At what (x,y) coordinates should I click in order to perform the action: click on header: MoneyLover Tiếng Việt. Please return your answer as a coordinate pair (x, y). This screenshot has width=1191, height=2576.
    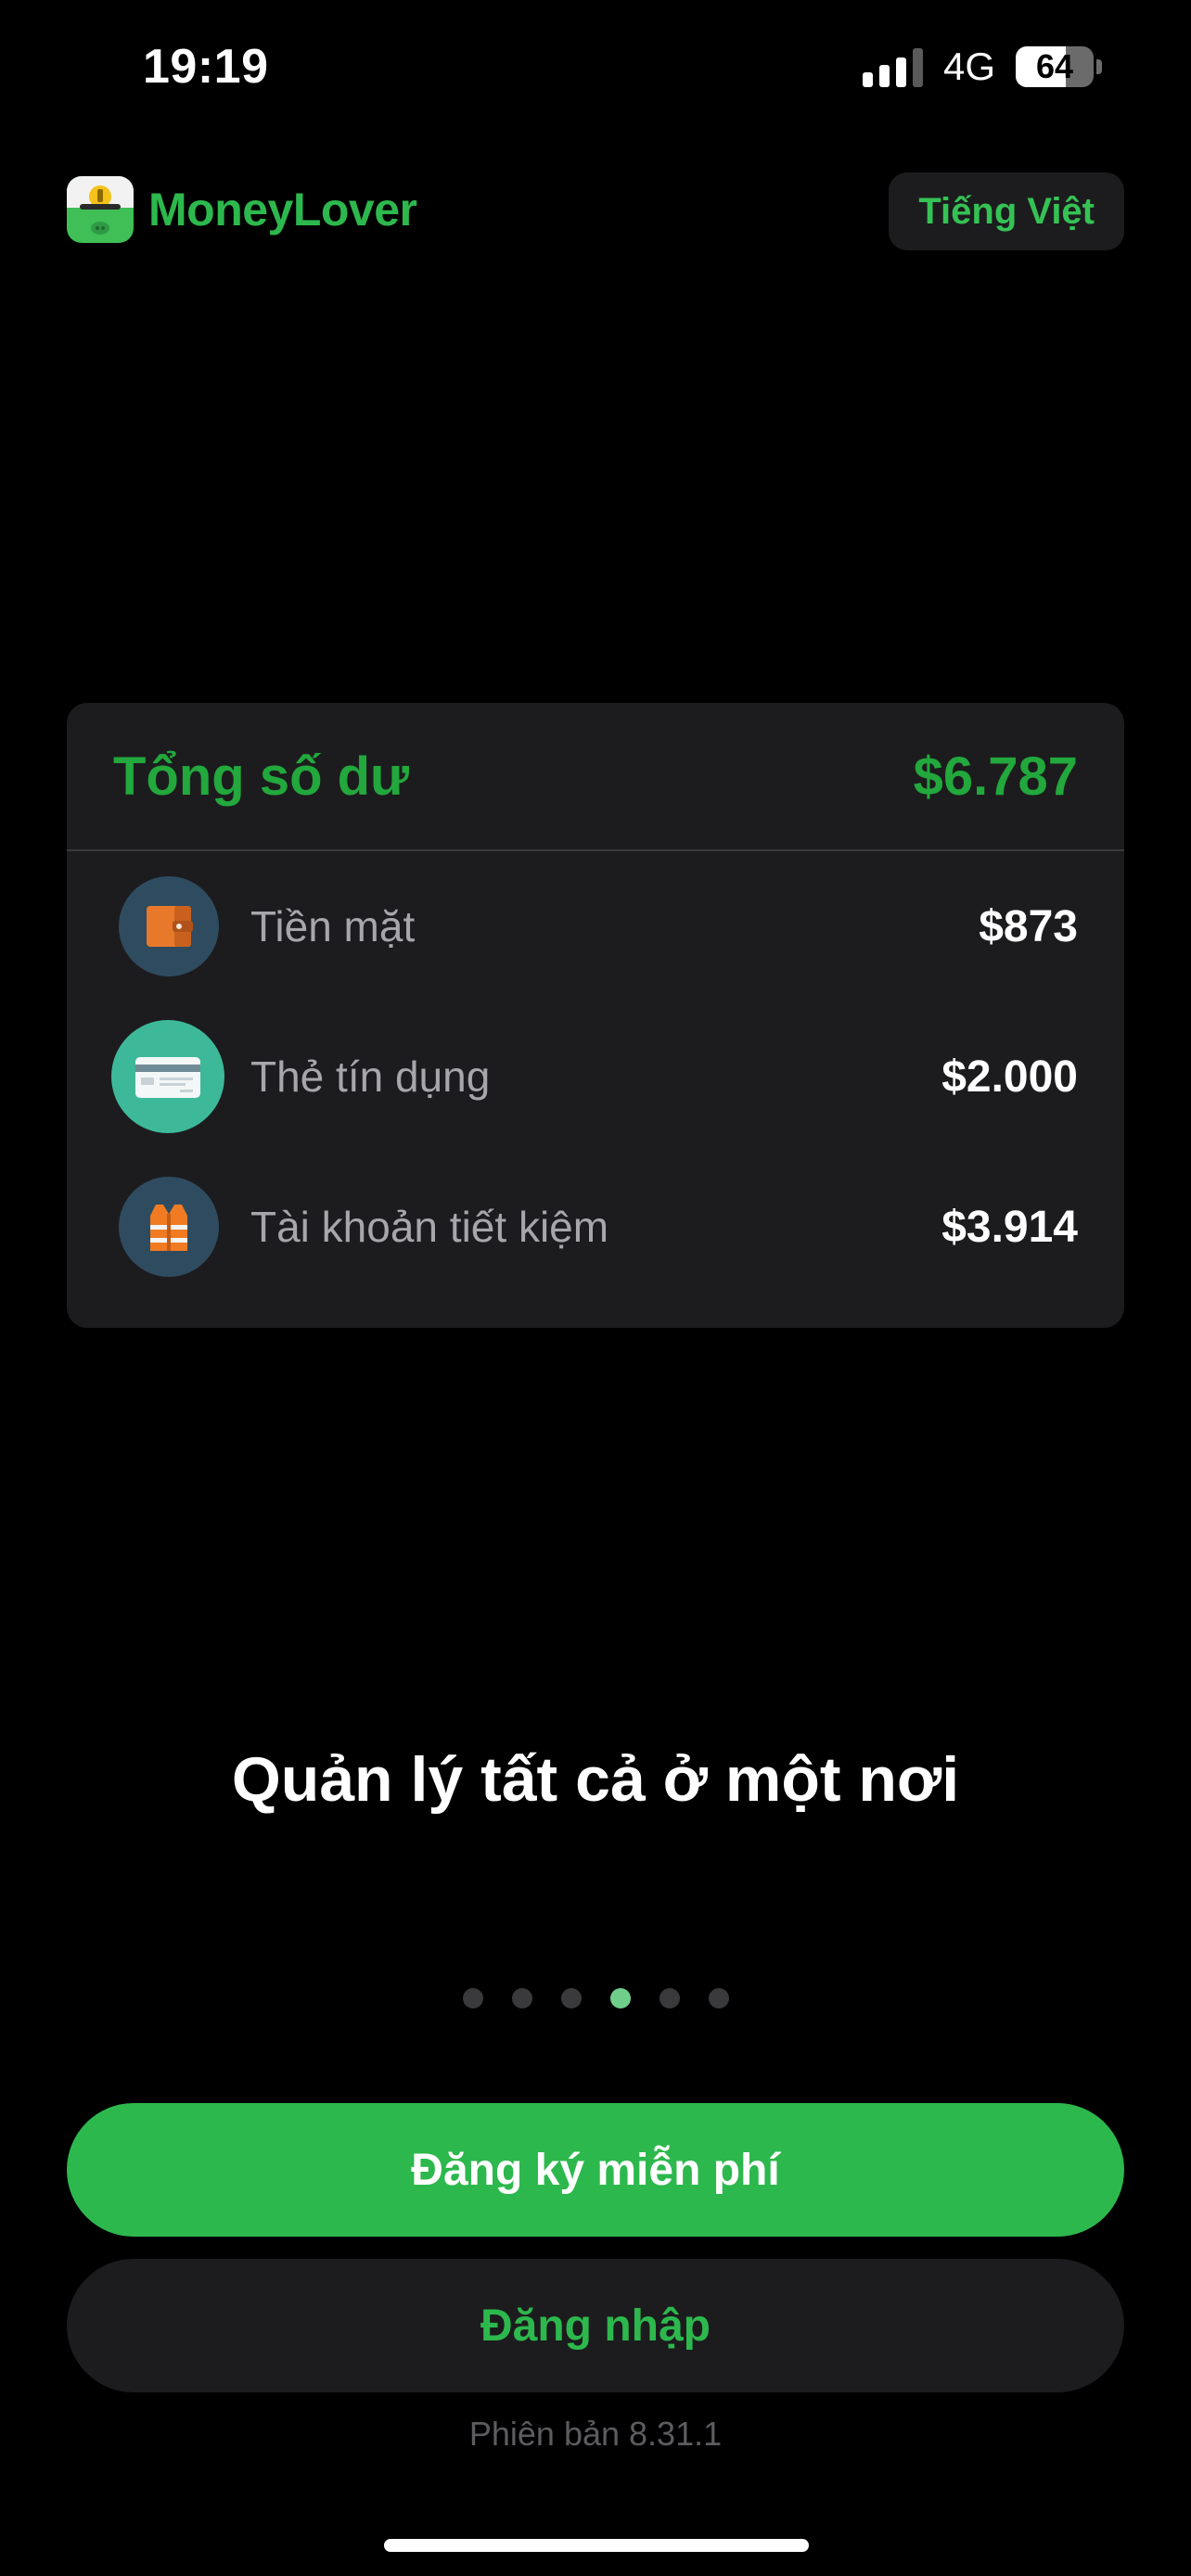
    Looking at the image, I should click on (595, 214).